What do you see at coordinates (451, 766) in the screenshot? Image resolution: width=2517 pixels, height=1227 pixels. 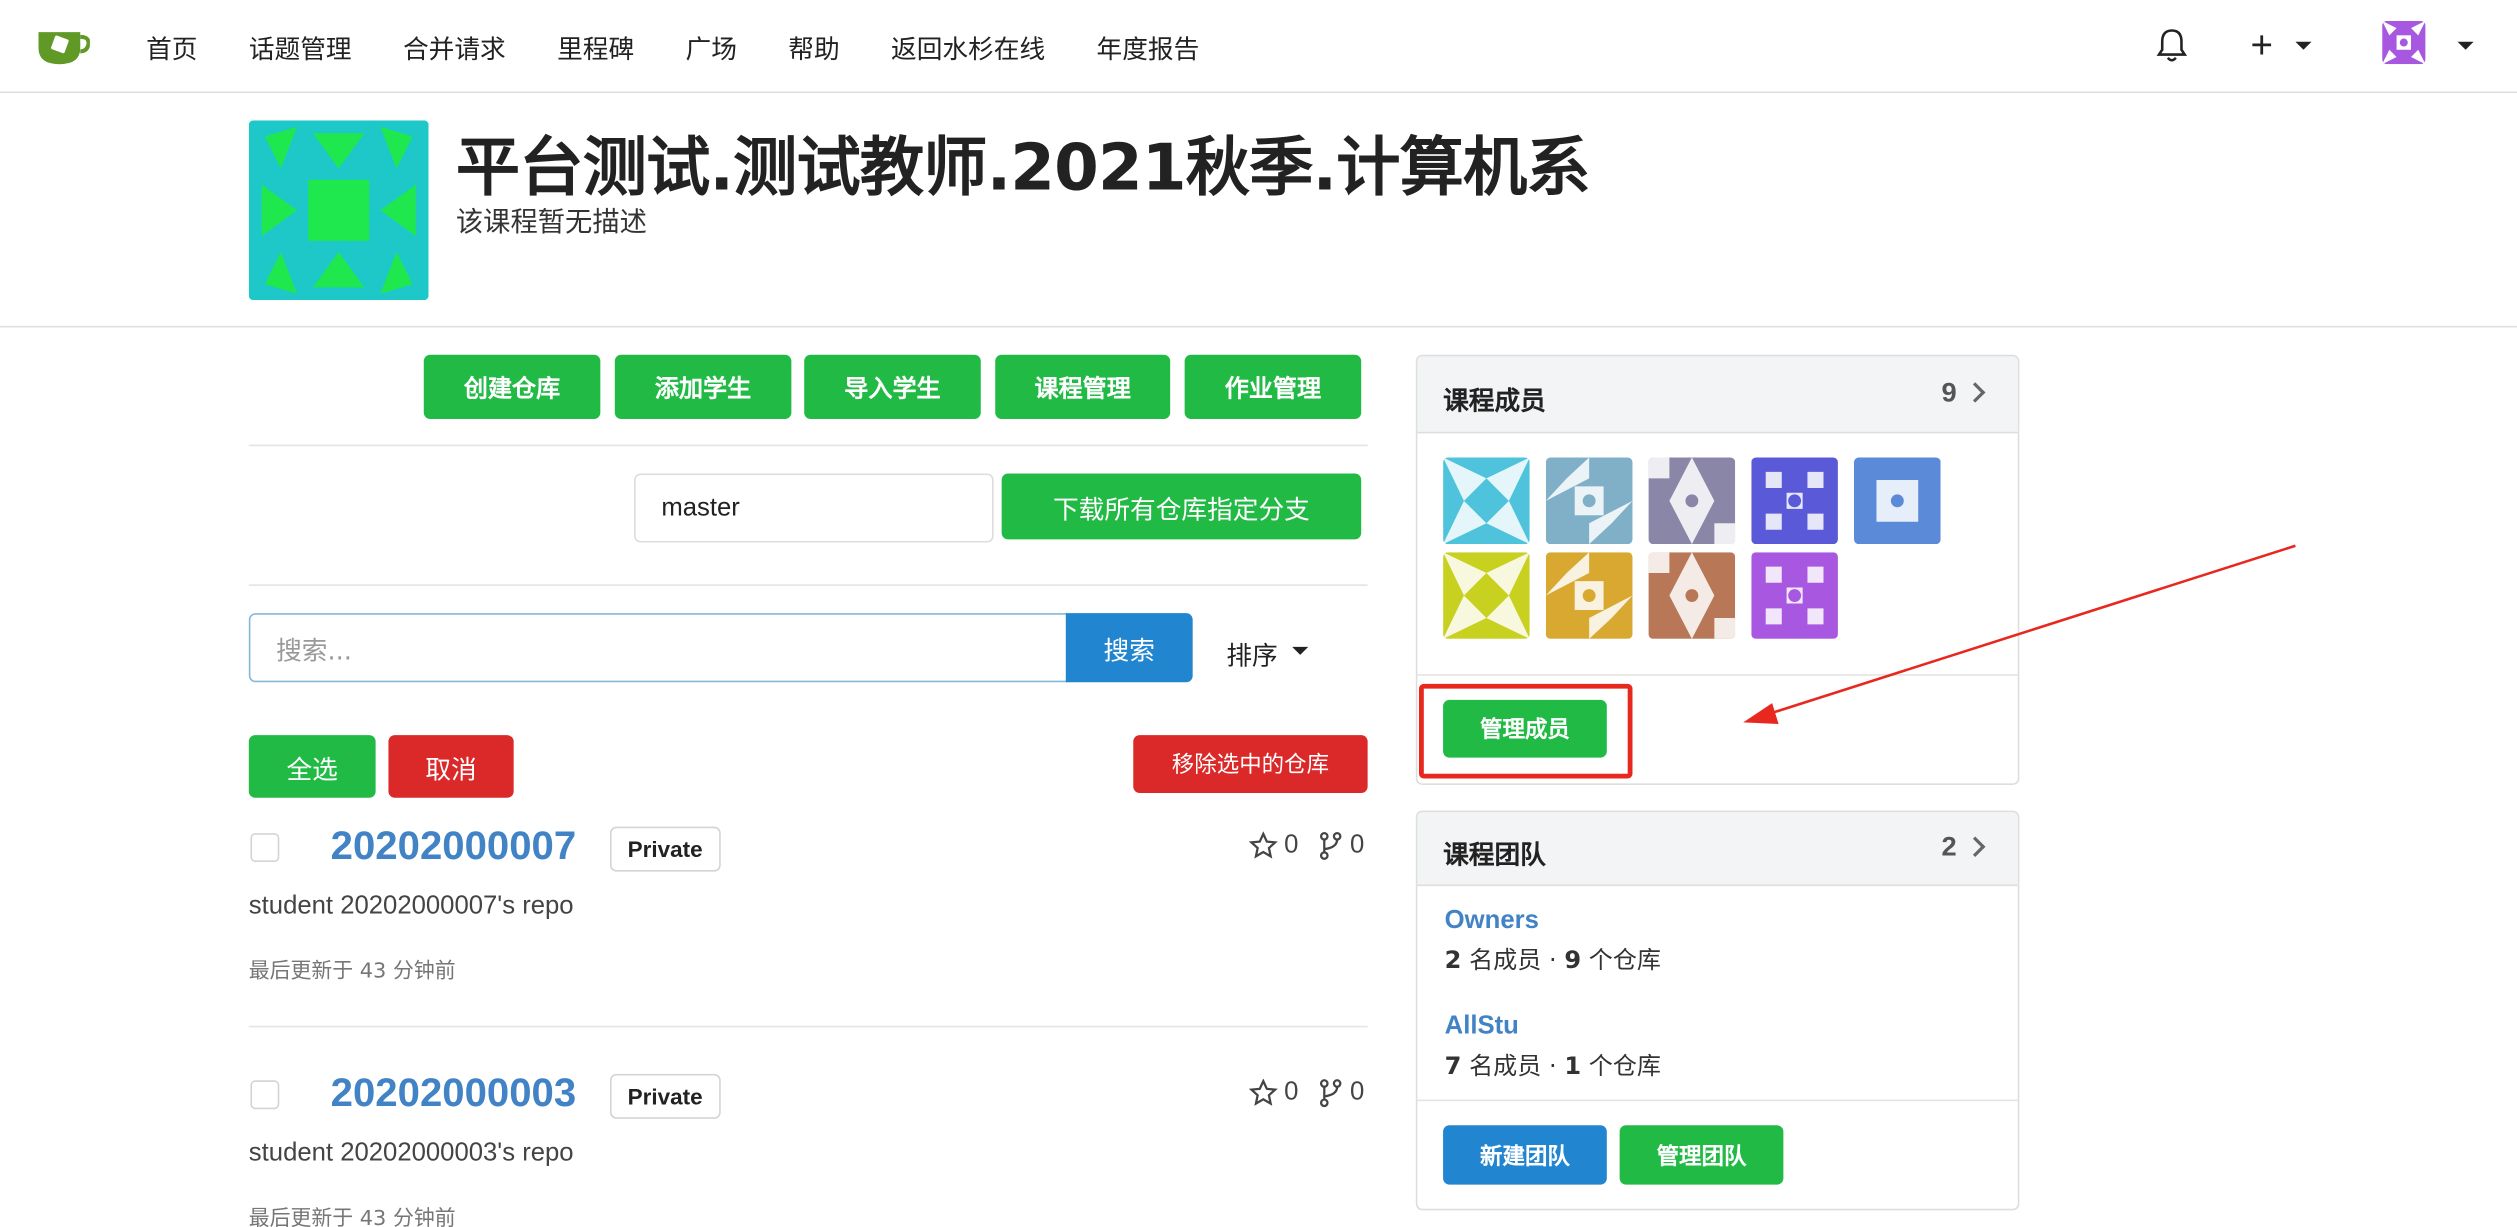 I see `cancel-selection-button: 取消` at bounding box center [451, 766].